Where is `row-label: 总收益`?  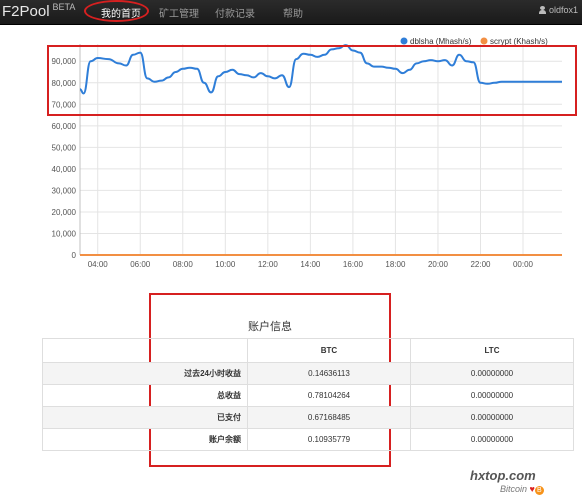 row-label: 总收益 is located at coordinates (145, 395).